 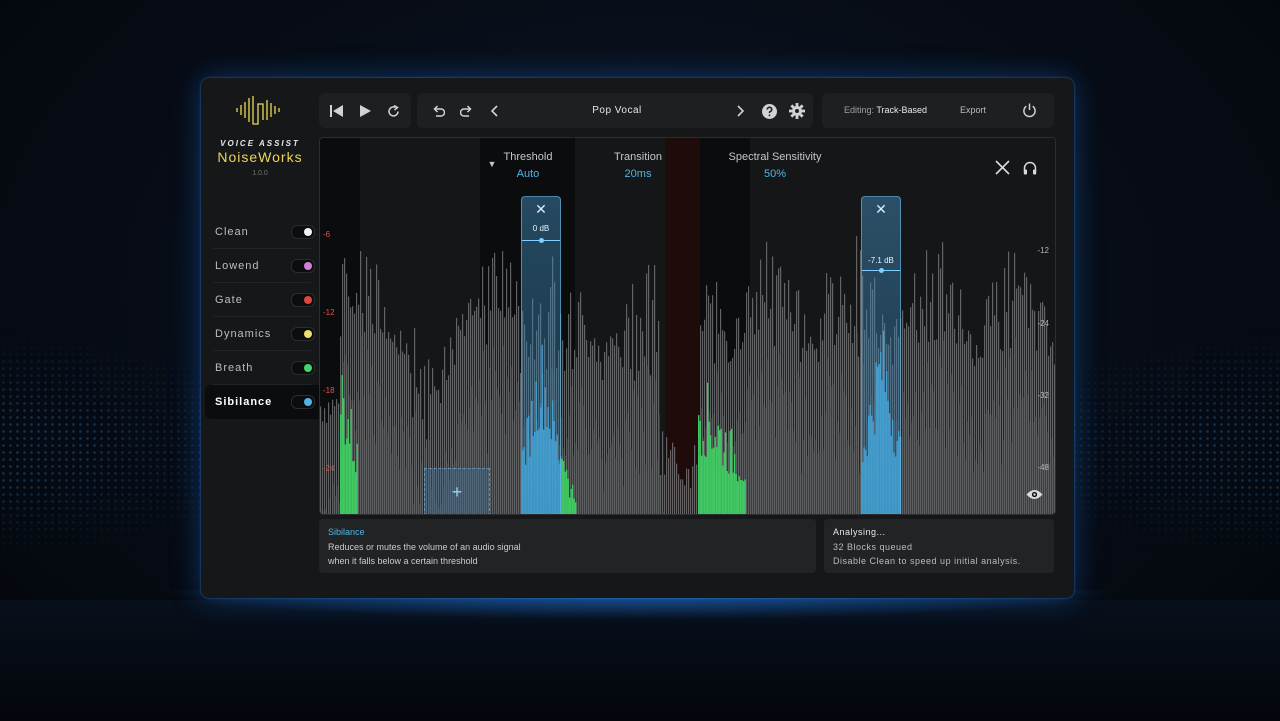 What do you see at coordinates (638, 165) in the screenshot?
I see `transition-control: Transition 20ms` at bounding box center [638, 165].